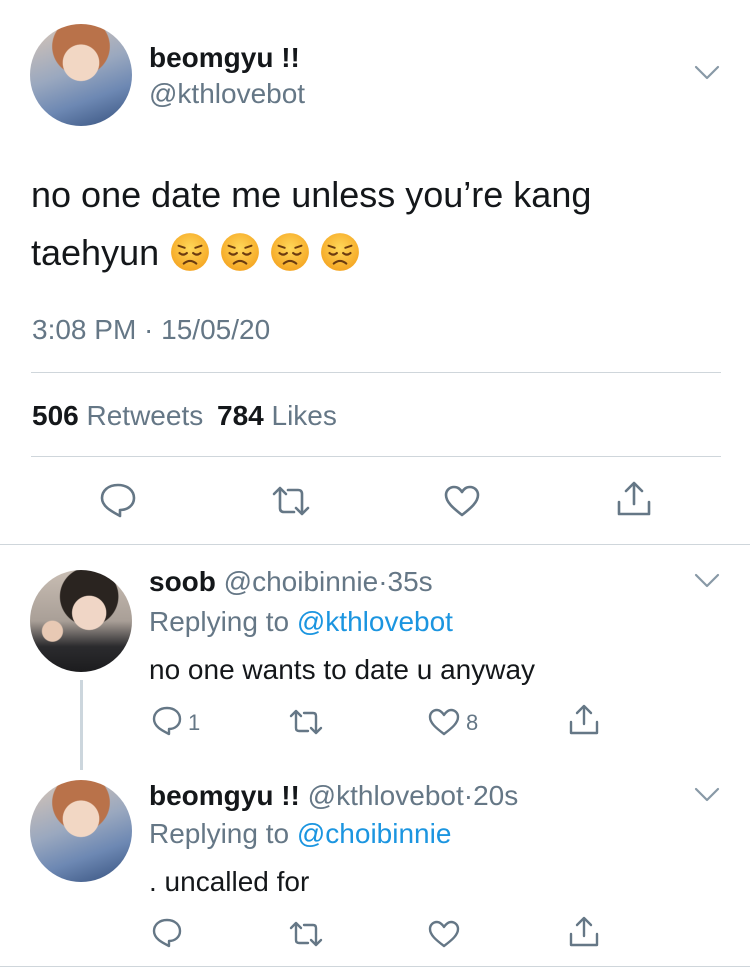  What do you see at coordinates (151, 330) in the screenshot?
I see `tweet-timestamp: 3:08 PM · 15/05/20` at bounding box center [151, 330].